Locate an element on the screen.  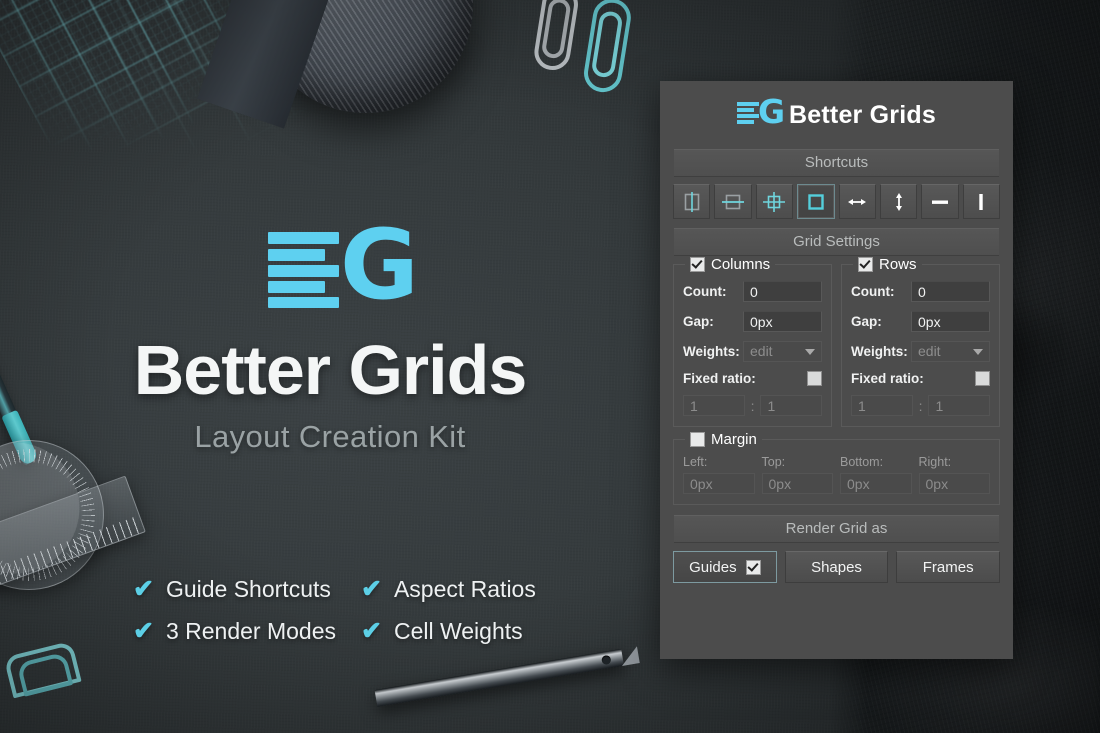
margin-bottom-input: 0px is located at coordinates (876, 483).